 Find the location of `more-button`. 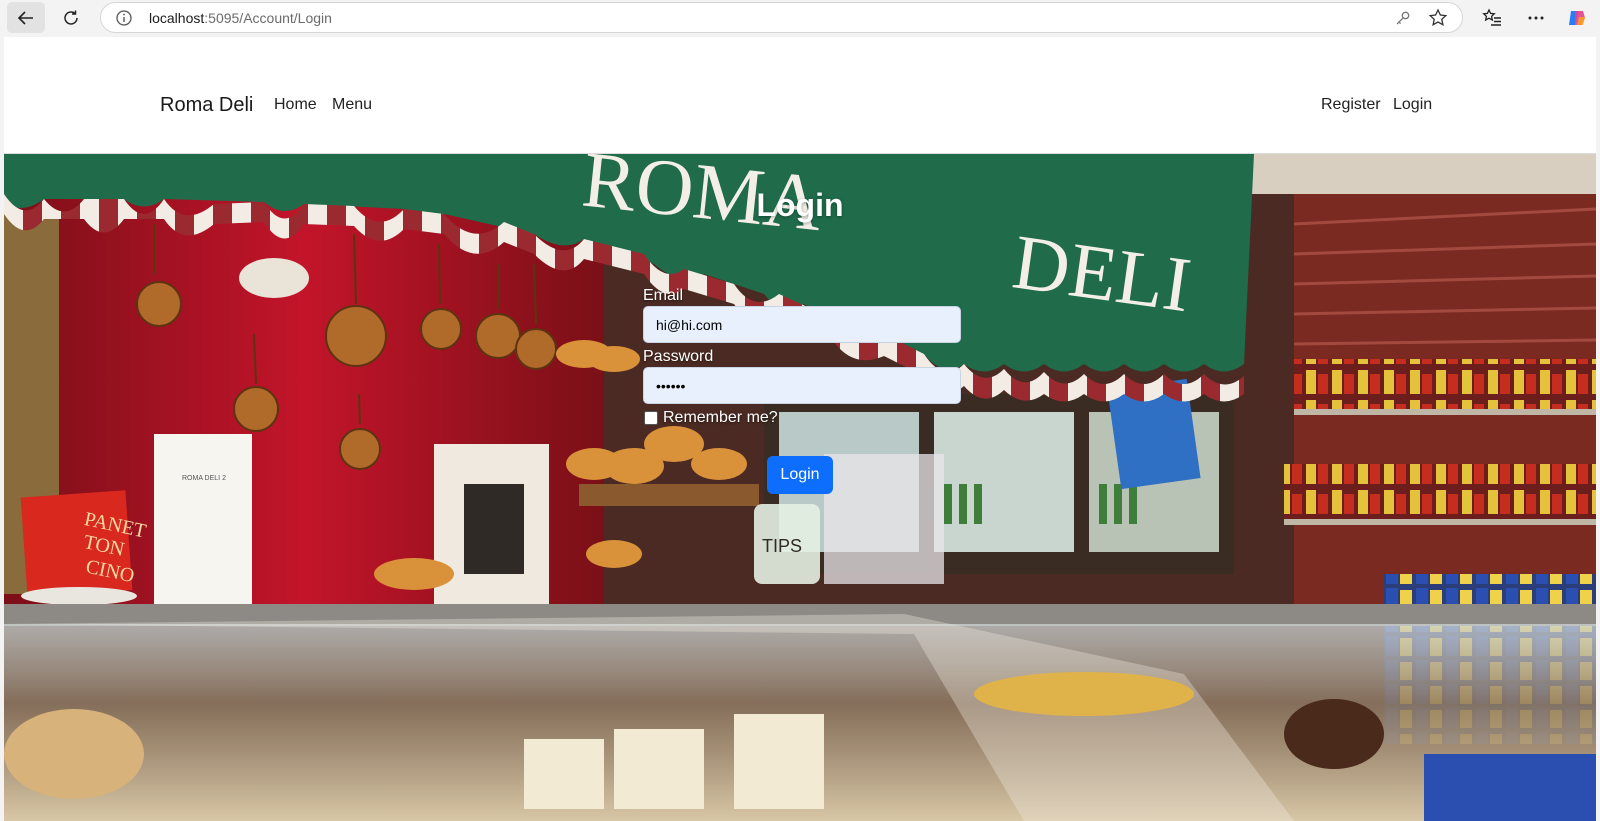

more-button is located at coordinates (1536, 17).